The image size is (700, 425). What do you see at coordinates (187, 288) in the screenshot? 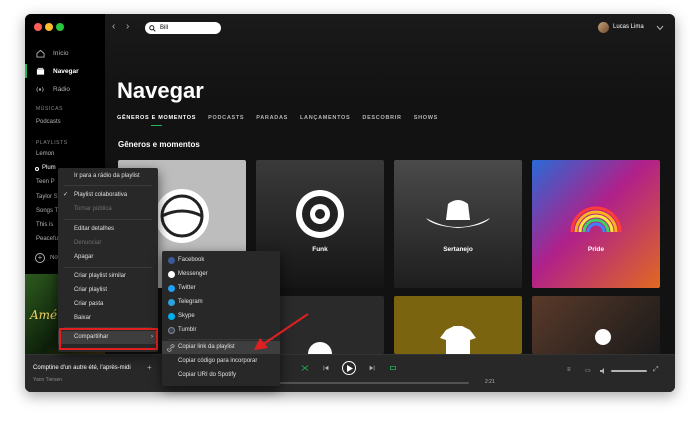
I see `share-item-label: Twitter` at bounding box center [187, 288].